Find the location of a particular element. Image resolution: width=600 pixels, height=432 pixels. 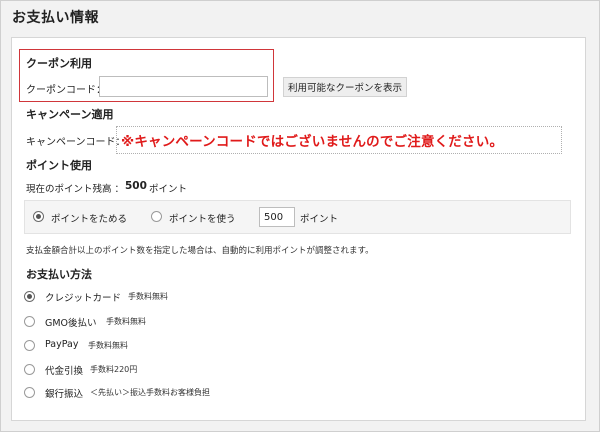

payment-section-title: お支払い方法 is located at coordinates (59, 274).